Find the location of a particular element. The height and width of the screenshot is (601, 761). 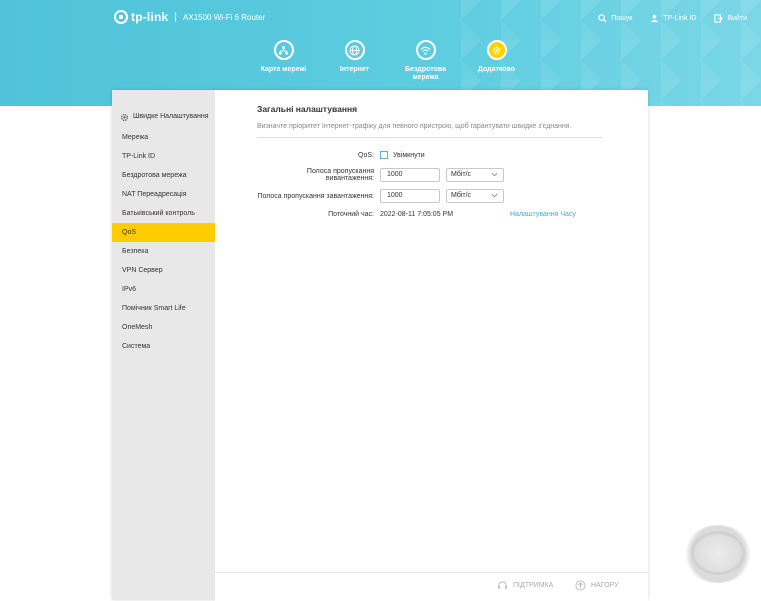

cloud-user-icon is located at coordinates (655, 18).